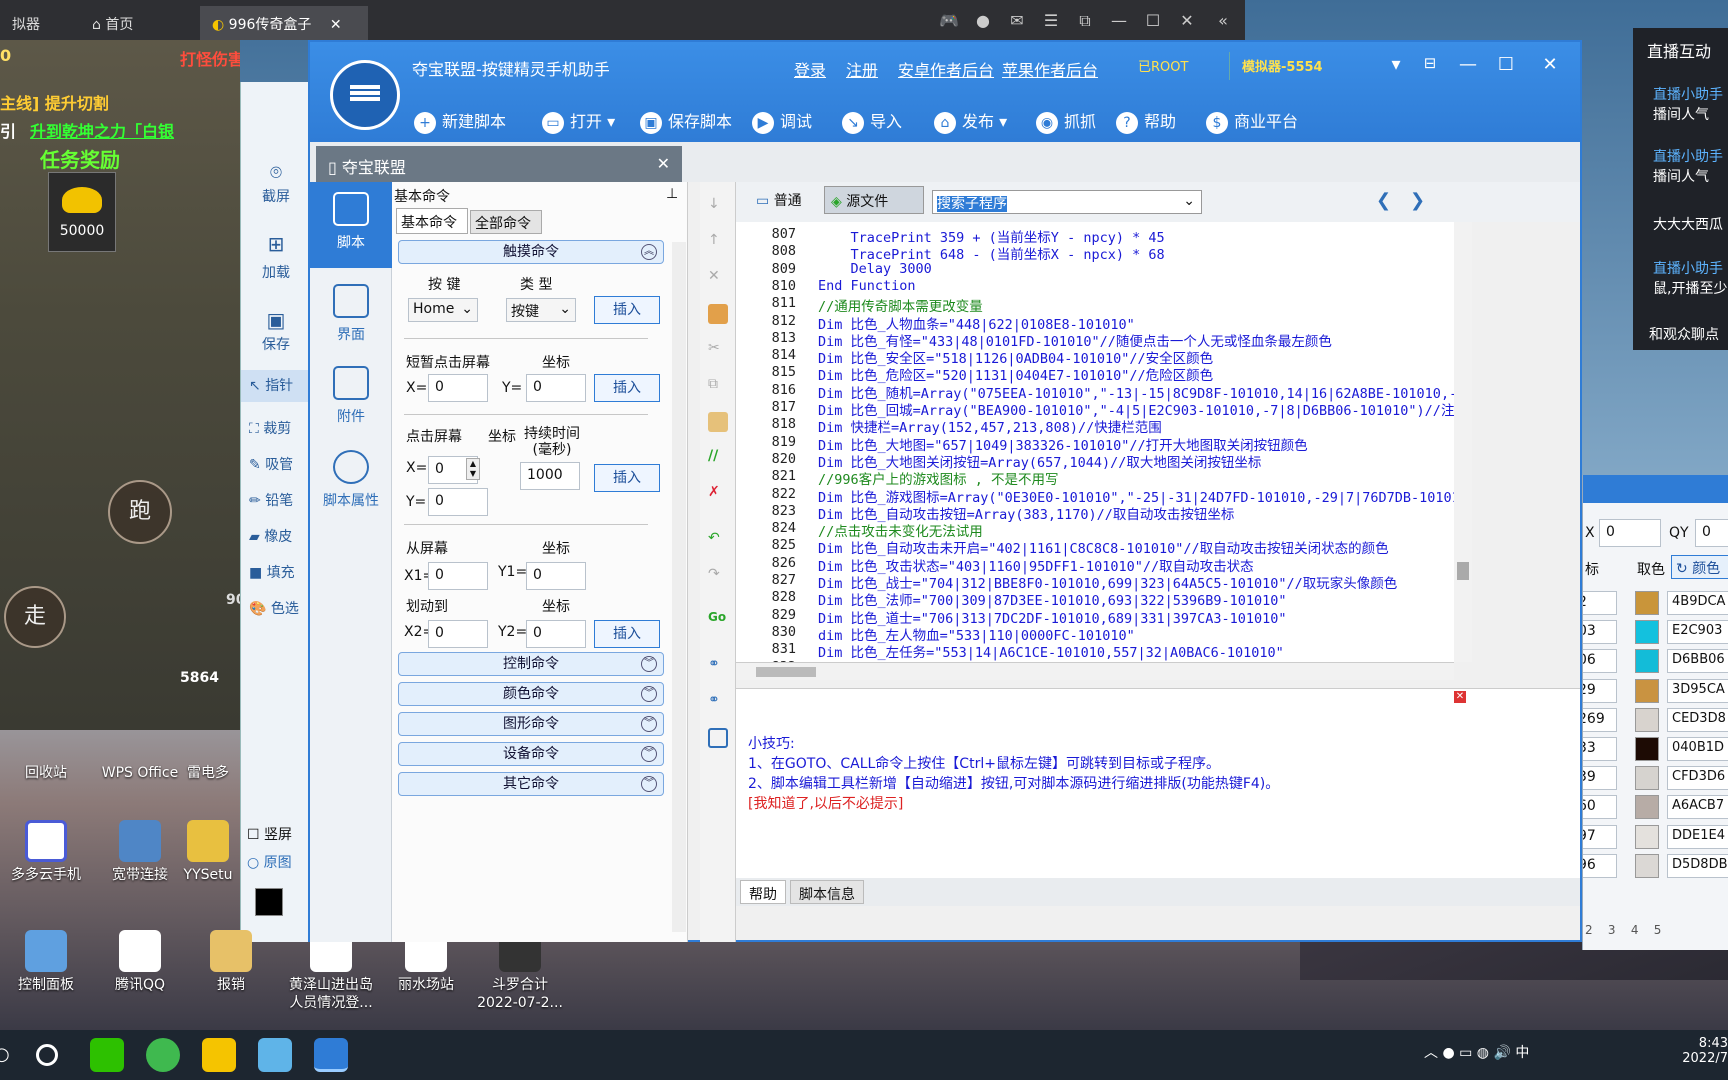 The image size is (1728, 1080). What do you see at coordinates (1600, 865) in the screenshot?
I see `color-row-coord: 96` at bounding box center [1600, 865].